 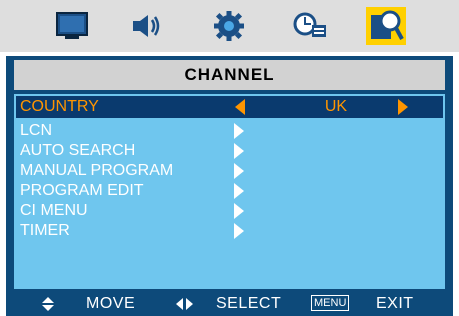 What do you see at coordinates (111, 303) in the screenshot?
I see `move-hint: MOVE` at bounding box center [111, 303].